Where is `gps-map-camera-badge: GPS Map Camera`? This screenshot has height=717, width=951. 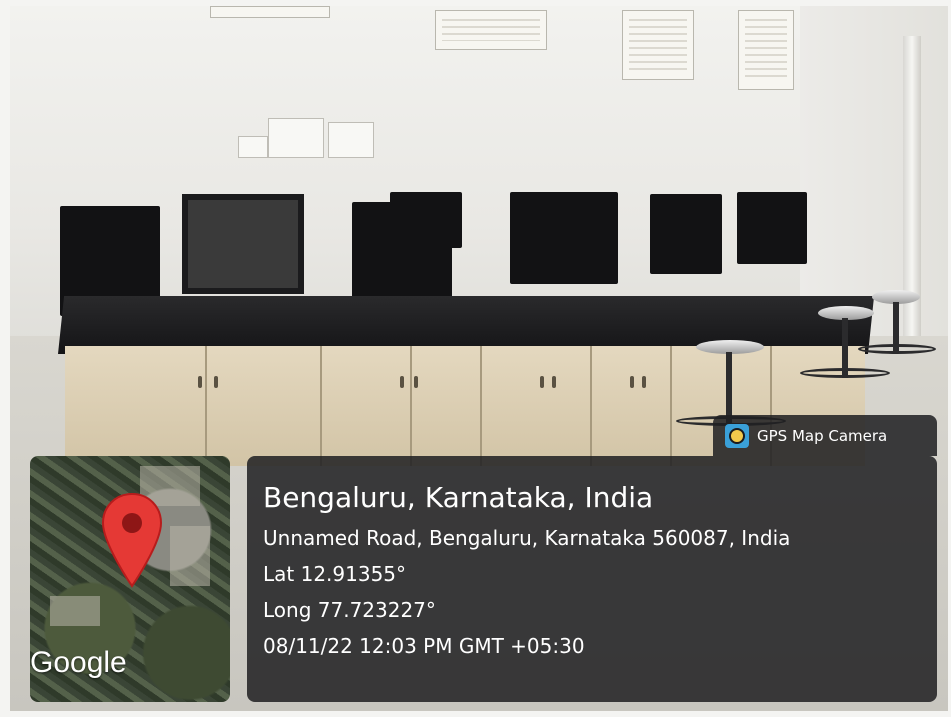
gps-map-camera-badge: GPS Map Camera is located at coordinates (825, 435).